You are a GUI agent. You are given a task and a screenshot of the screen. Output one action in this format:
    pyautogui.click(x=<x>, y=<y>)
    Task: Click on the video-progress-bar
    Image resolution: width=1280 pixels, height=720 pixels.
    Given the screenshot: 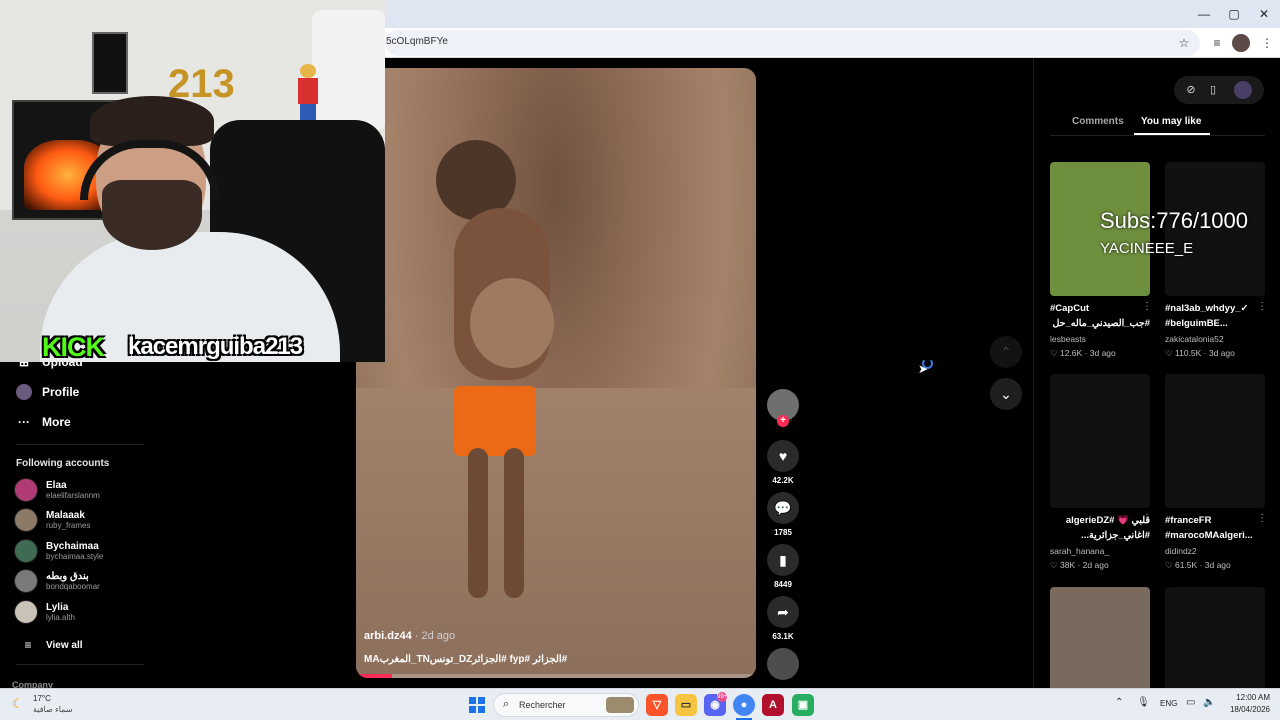 What is the action you would take?
    pyautogui.click(x=556, y=676)
    